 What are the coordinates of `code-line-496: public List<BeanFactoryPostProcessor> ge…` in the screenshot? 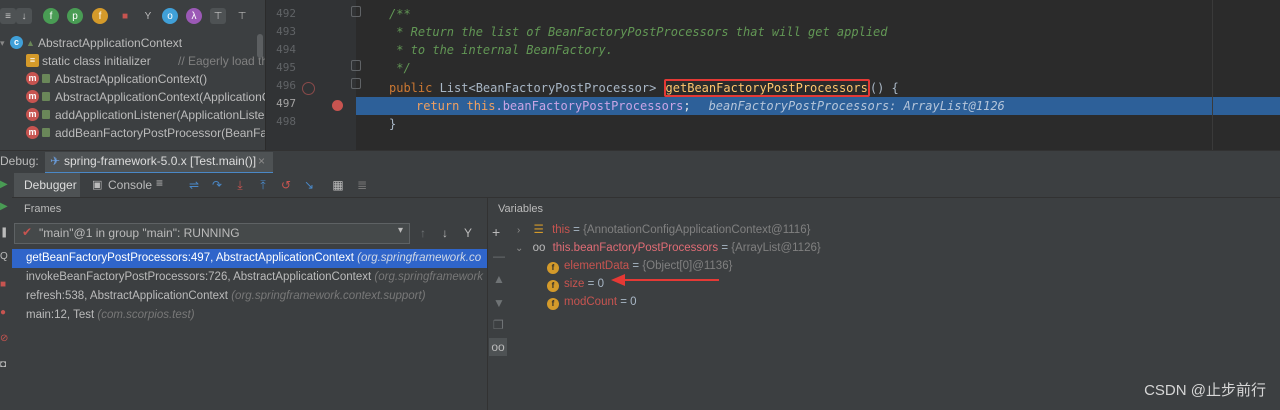 It's located at (644, 88).